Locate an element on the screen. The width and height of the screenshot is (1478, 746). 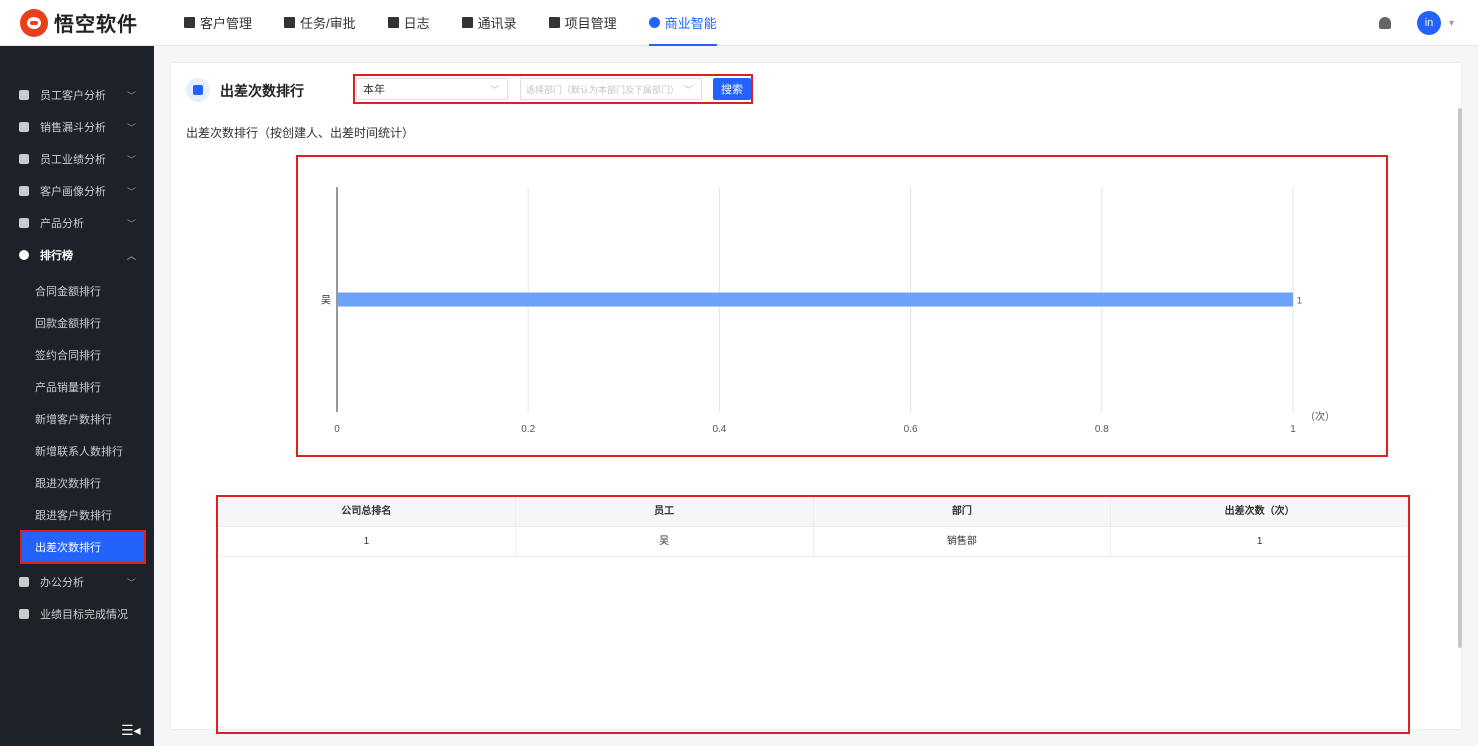
department-select-placeholder: 选择部门（默认为本部门及下属部门） is located at coordinates (603, 89).